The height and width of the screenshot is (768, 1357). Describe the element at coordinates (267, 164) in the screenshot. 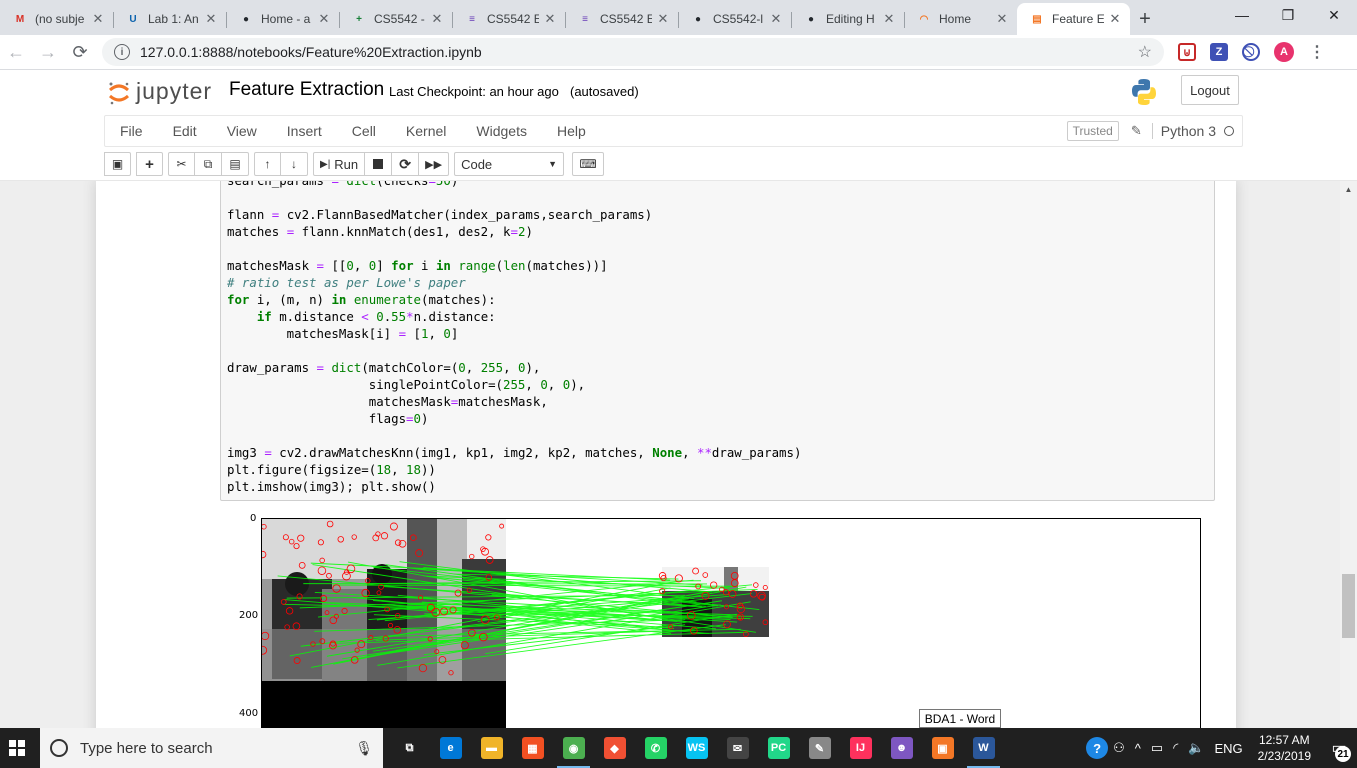

I see `move-cell-up-button: ↑` at that location.